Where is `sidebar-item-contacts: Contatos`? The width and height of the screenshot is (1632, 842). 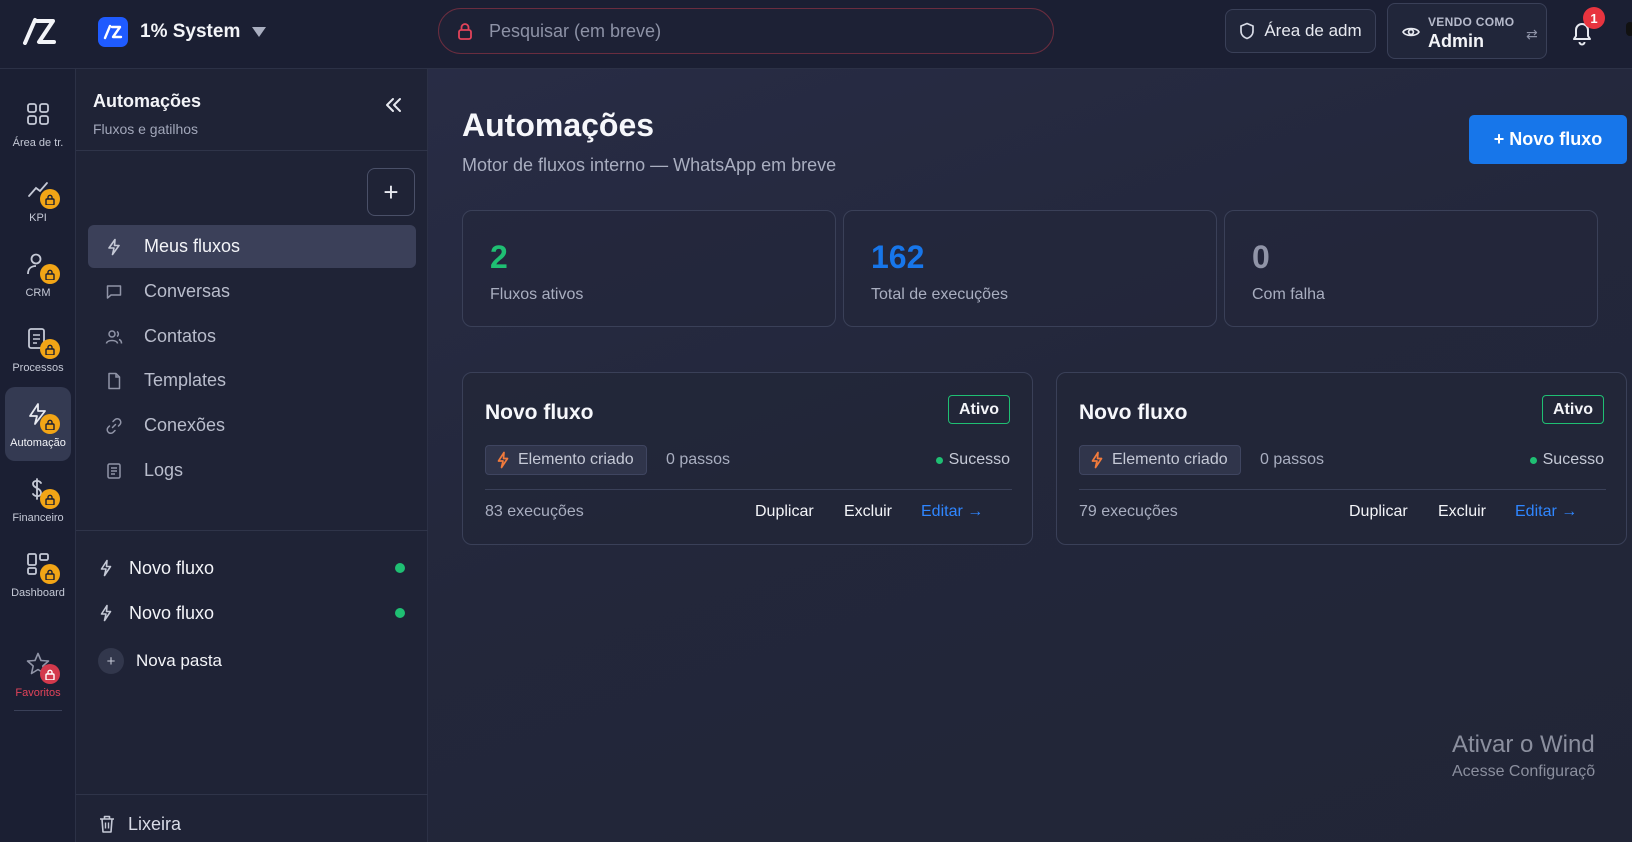
sidebar-item-contacts: Contatos is located at coordinates (252, 336).